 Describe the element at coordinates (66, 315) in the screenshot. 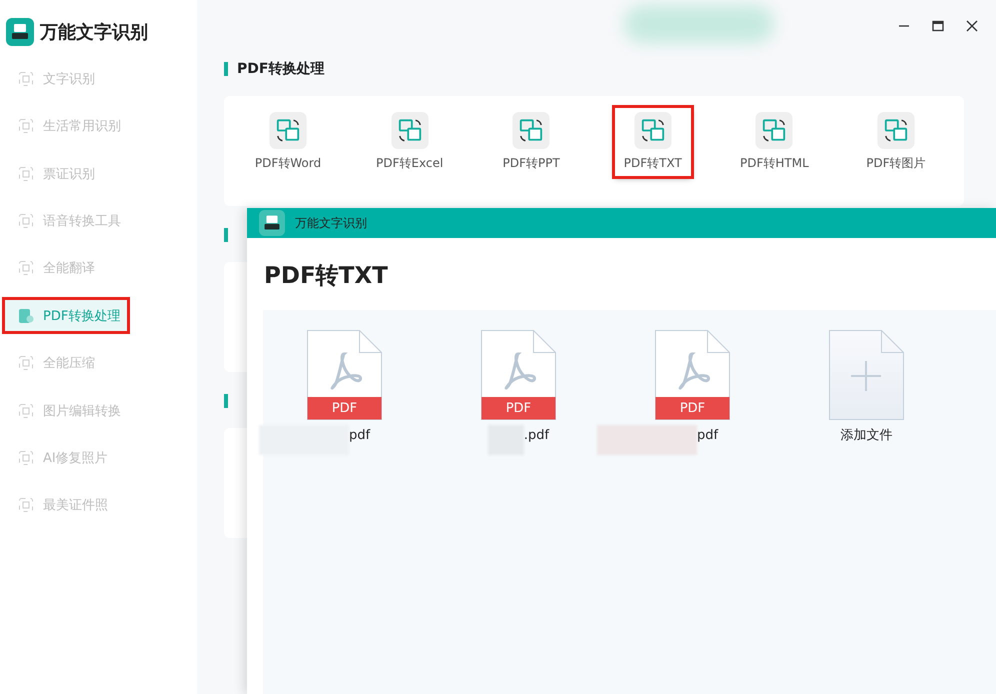

I see `sidebar-item: PDF转换处理` at that location.